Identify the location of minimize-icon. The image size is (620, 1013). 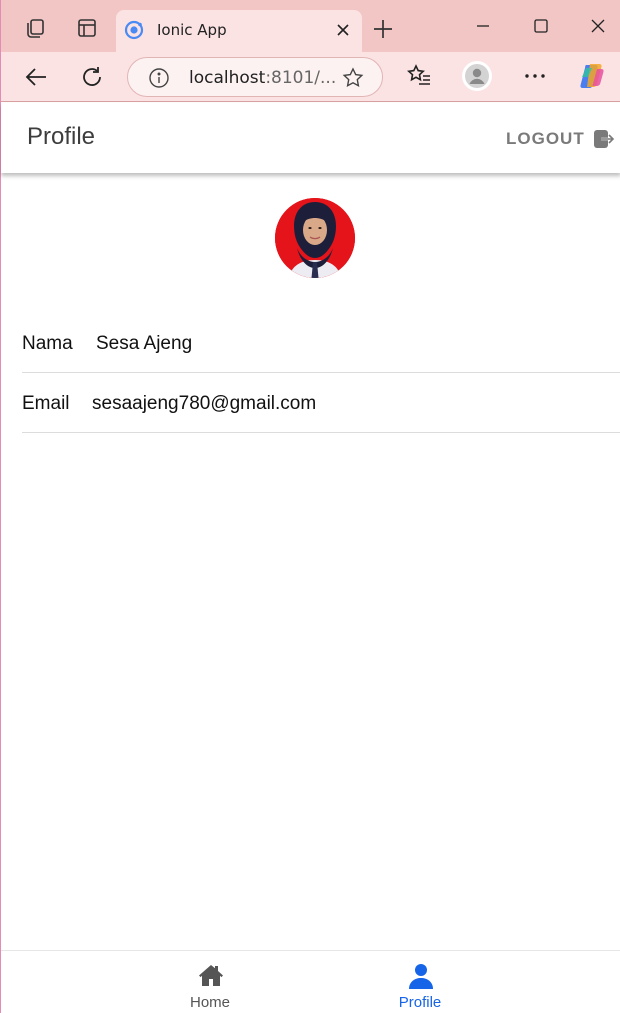
(483, 26).